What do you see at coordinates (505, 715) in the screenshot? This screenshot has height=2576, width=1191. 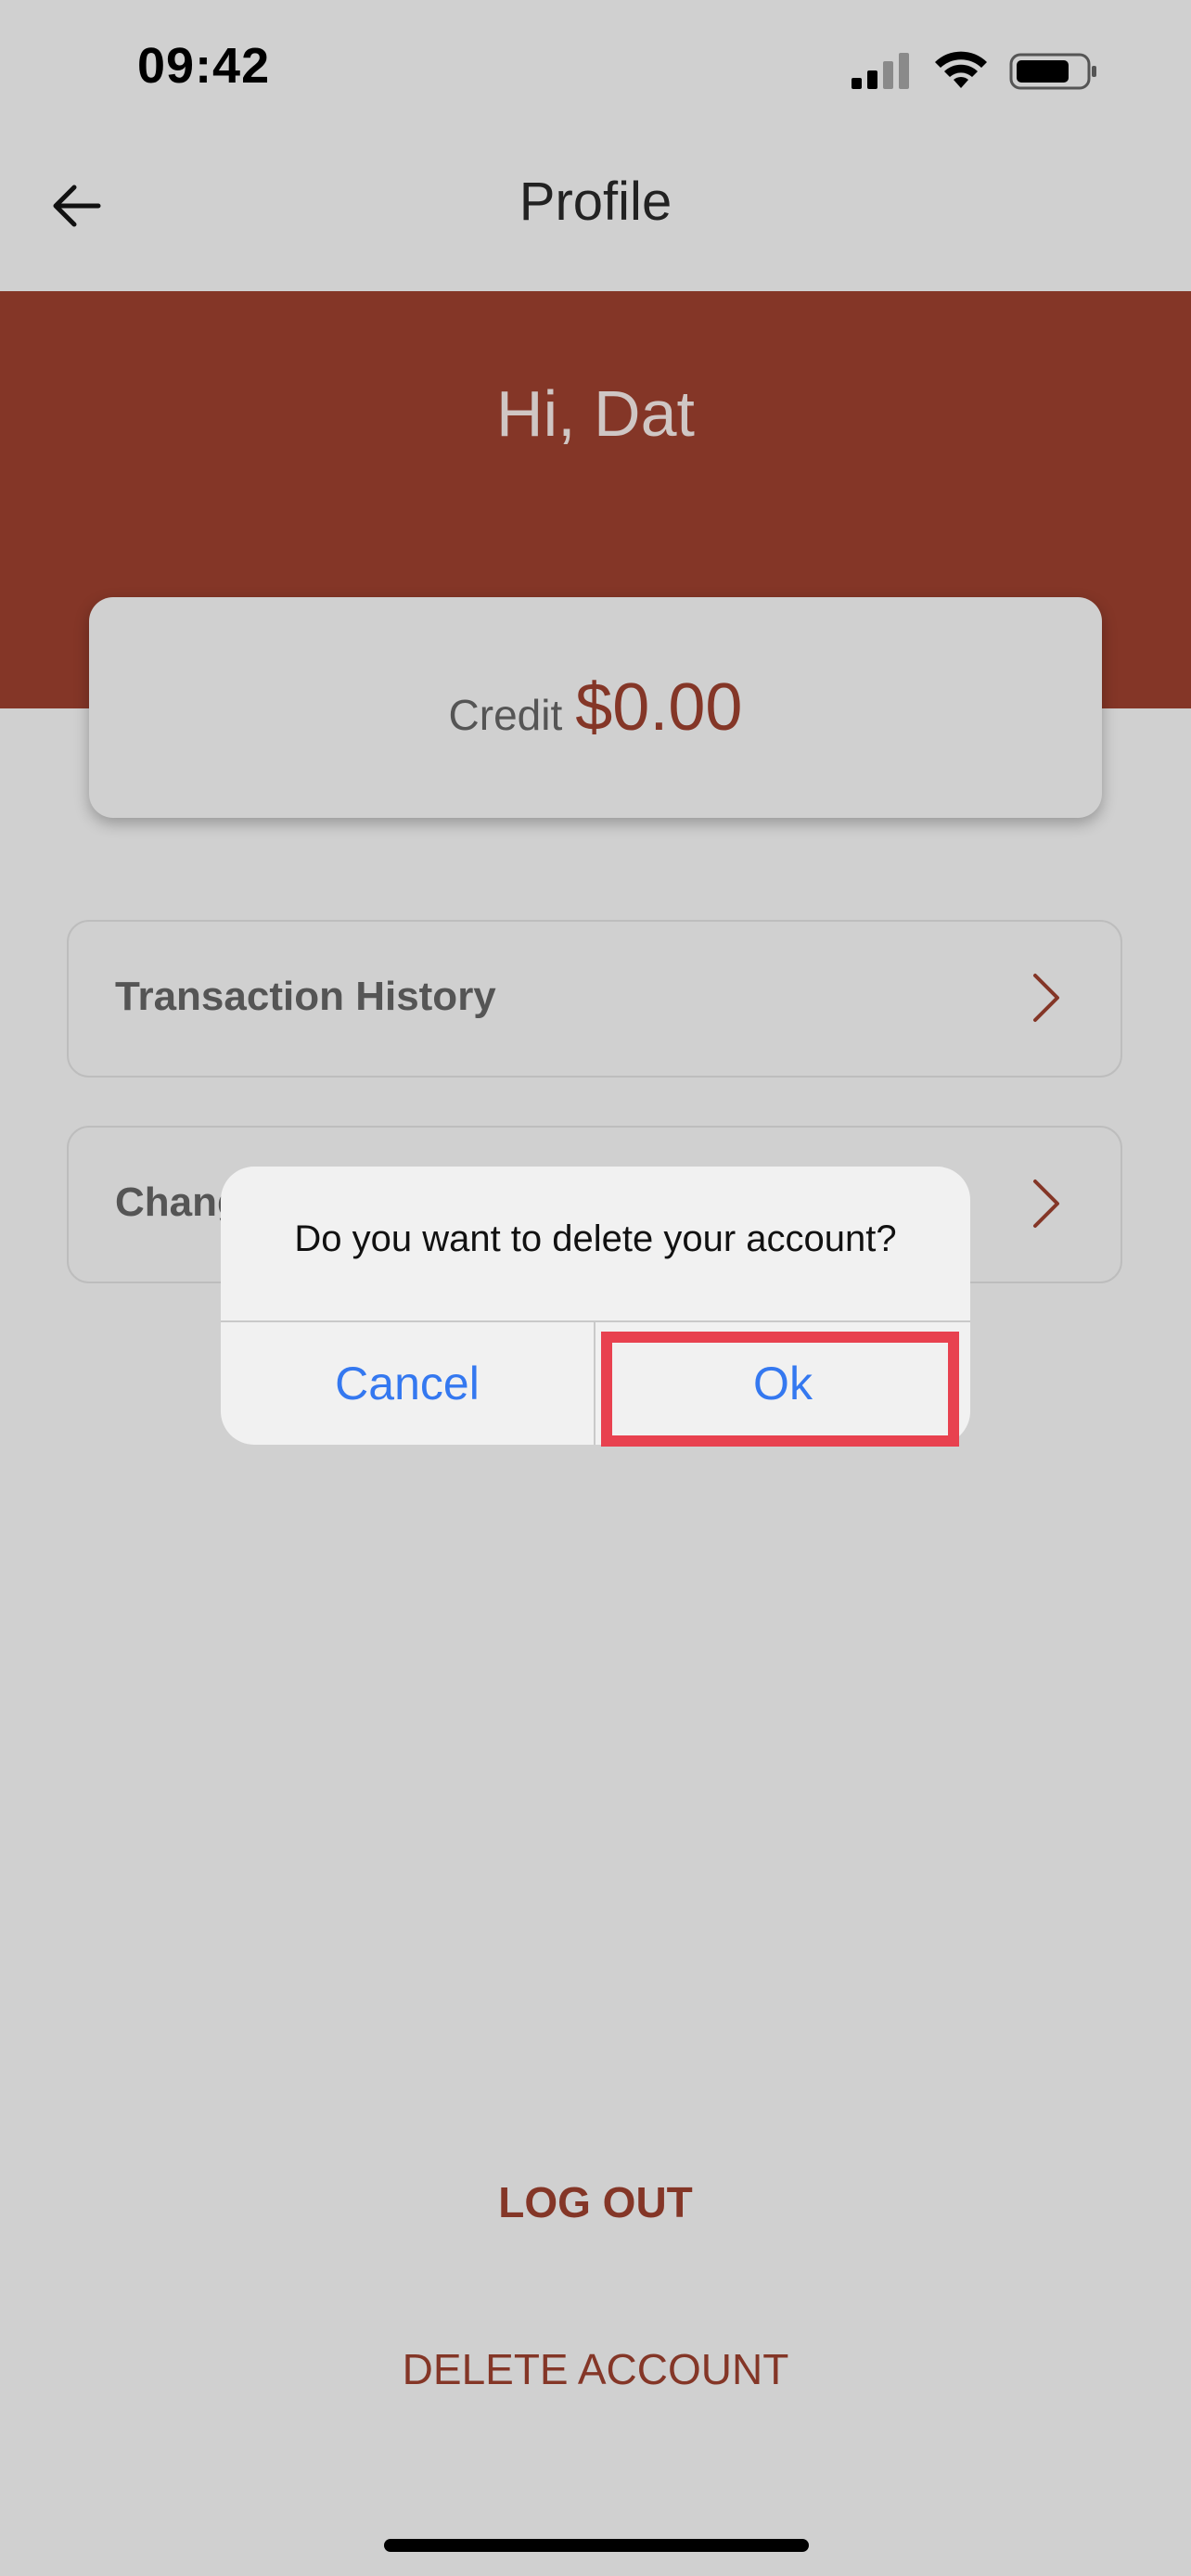 I see `credit-label: Credit` at bounding box center [505, 715].